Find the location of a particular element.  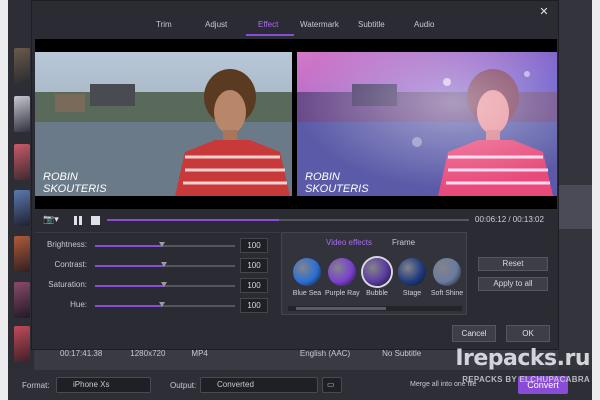

contrast-label: Contrast: is located at coordinates (70, 264).